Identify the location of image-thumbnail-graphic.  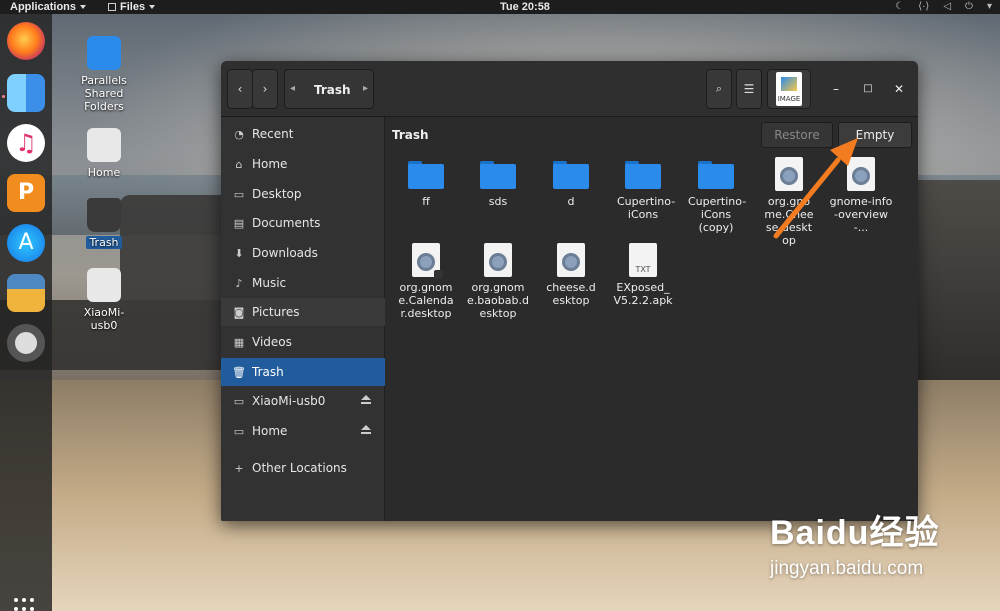
(789, 84).